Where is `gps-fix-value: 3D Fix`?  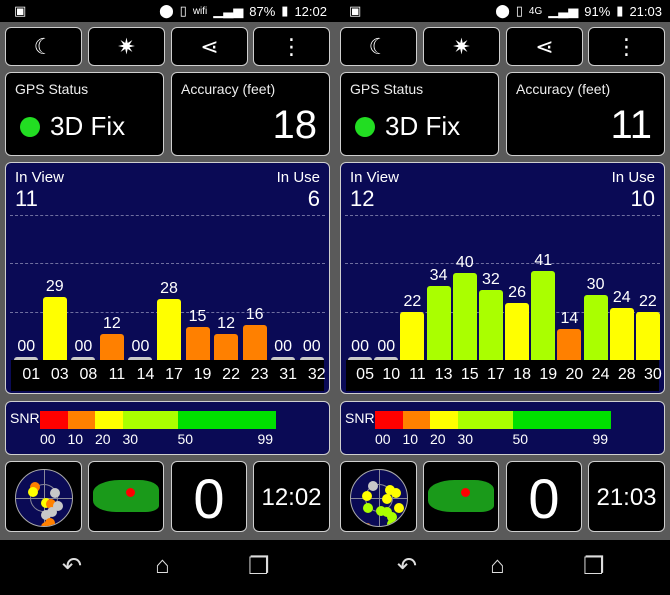
gps-fix-value: 3D Fix is located at coordinates (88, 126).